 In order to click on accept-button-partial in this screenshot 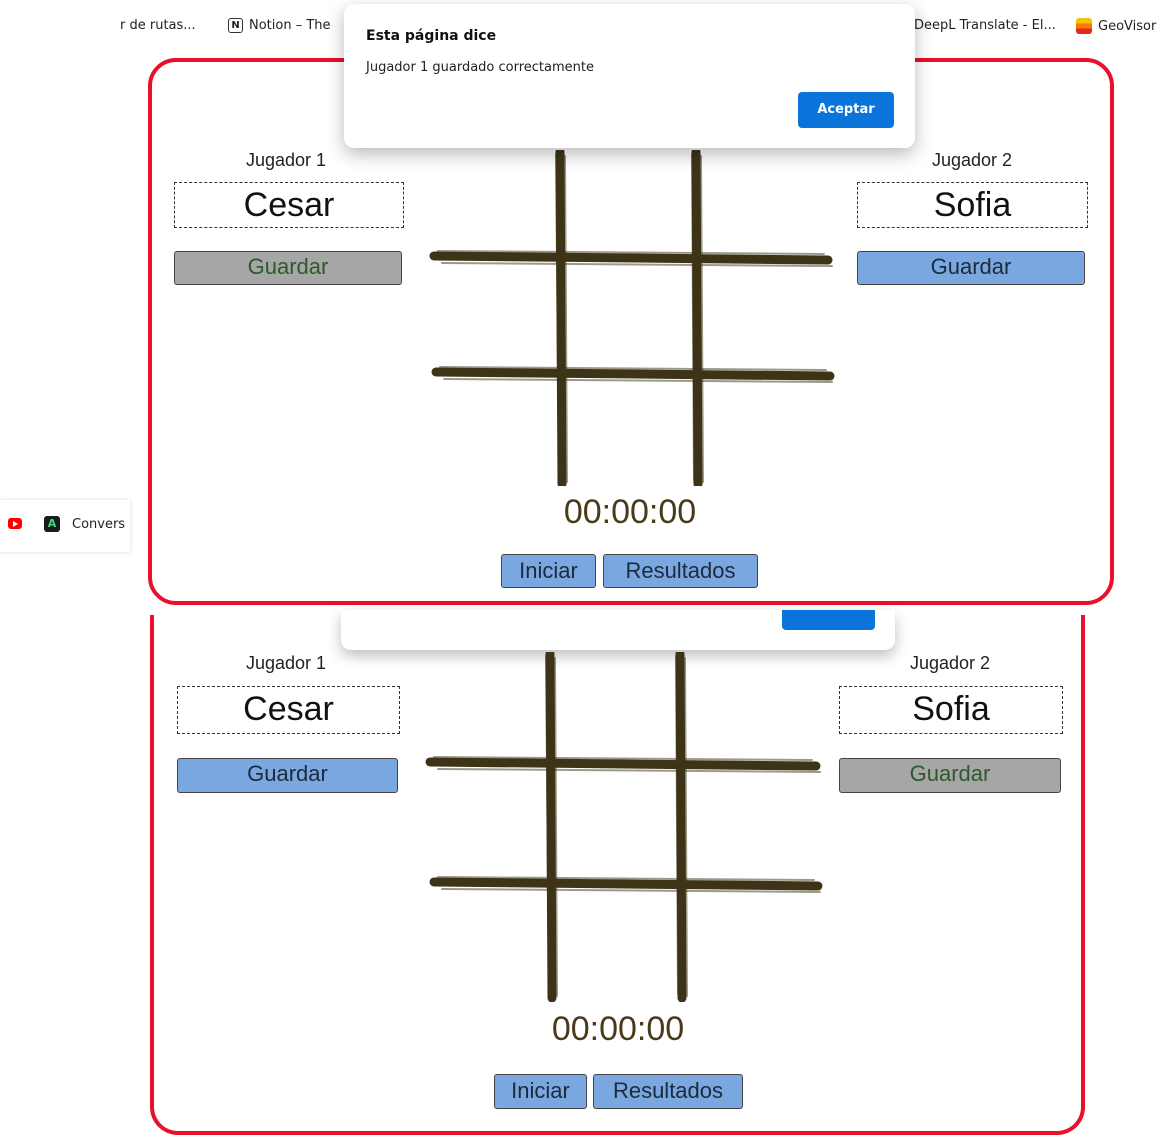, I will do `click(828, 620)`.